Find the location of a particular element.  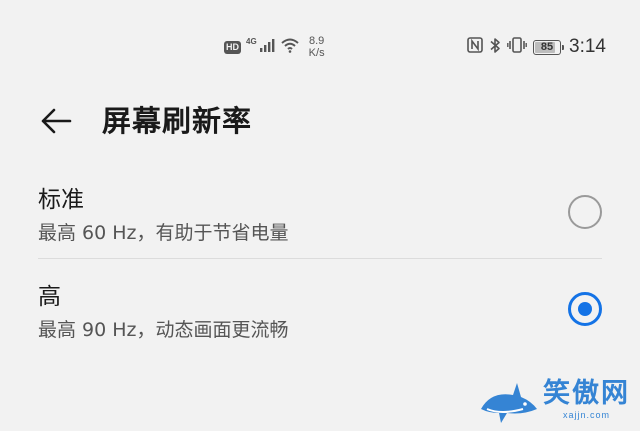

arrow-left-icon is located at coordinates (56, 123).